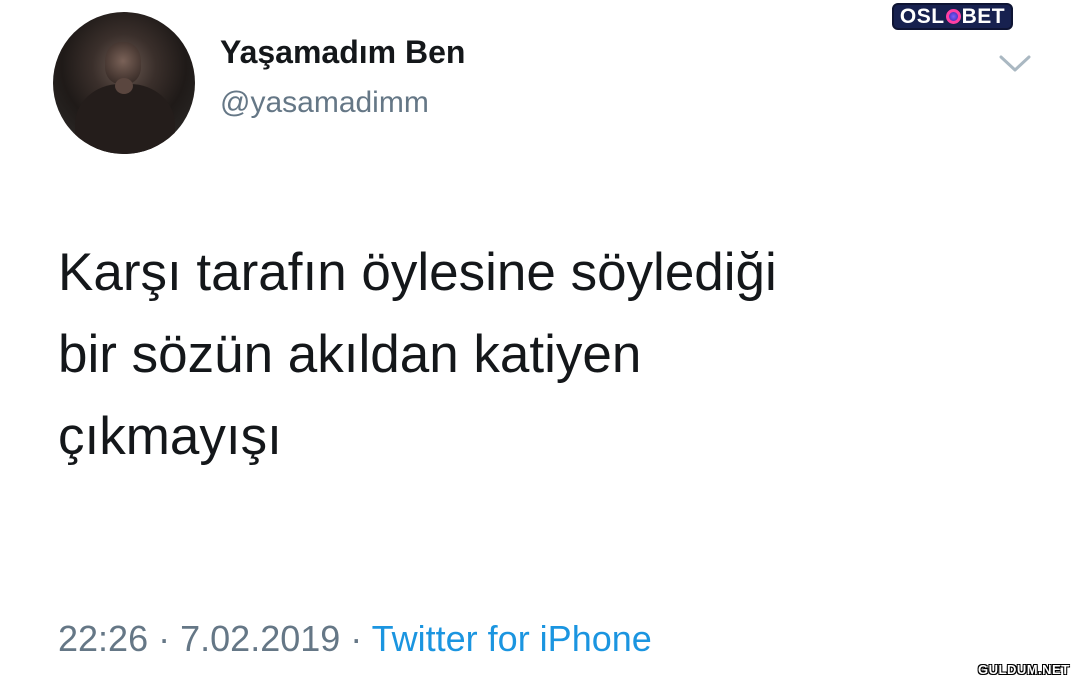 This screenshot has width=1080, height=679. I want to click on guldum-watermark: GULDUM.NET, so click(1024, 669).